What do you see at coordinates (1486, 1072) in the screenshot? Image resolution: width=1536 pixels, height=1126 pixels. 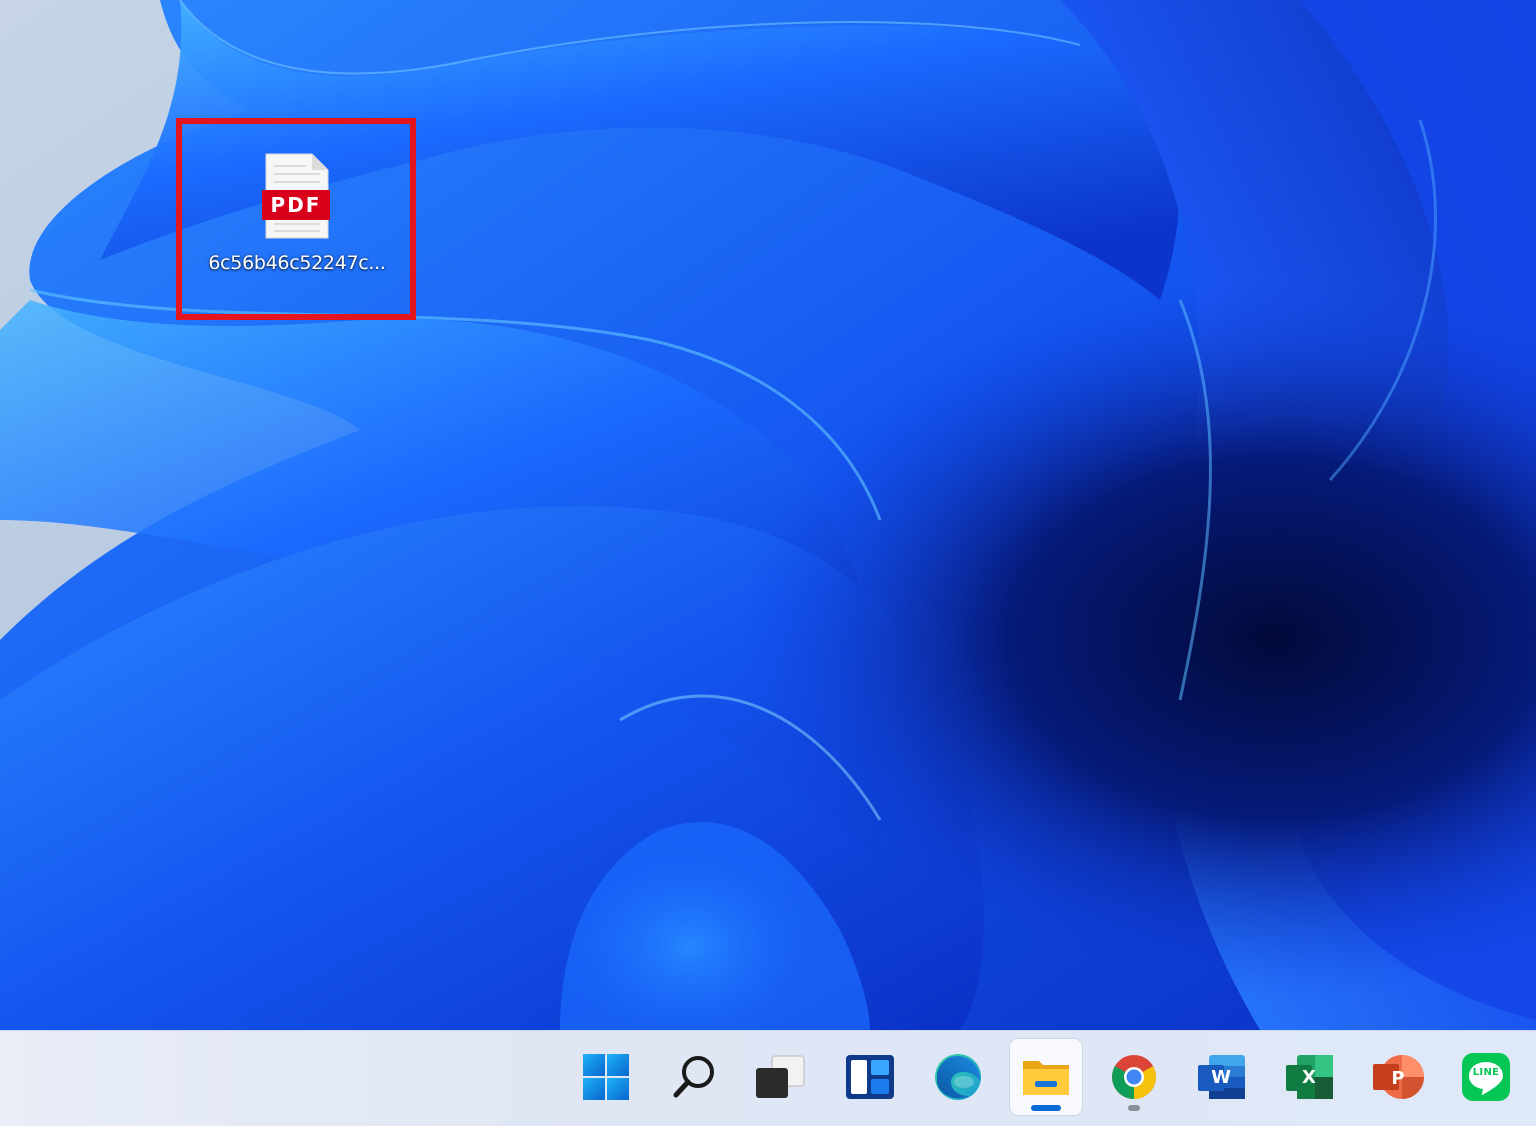 I see `line-badge-text: LINE` at bounding box center [1486, 1072].